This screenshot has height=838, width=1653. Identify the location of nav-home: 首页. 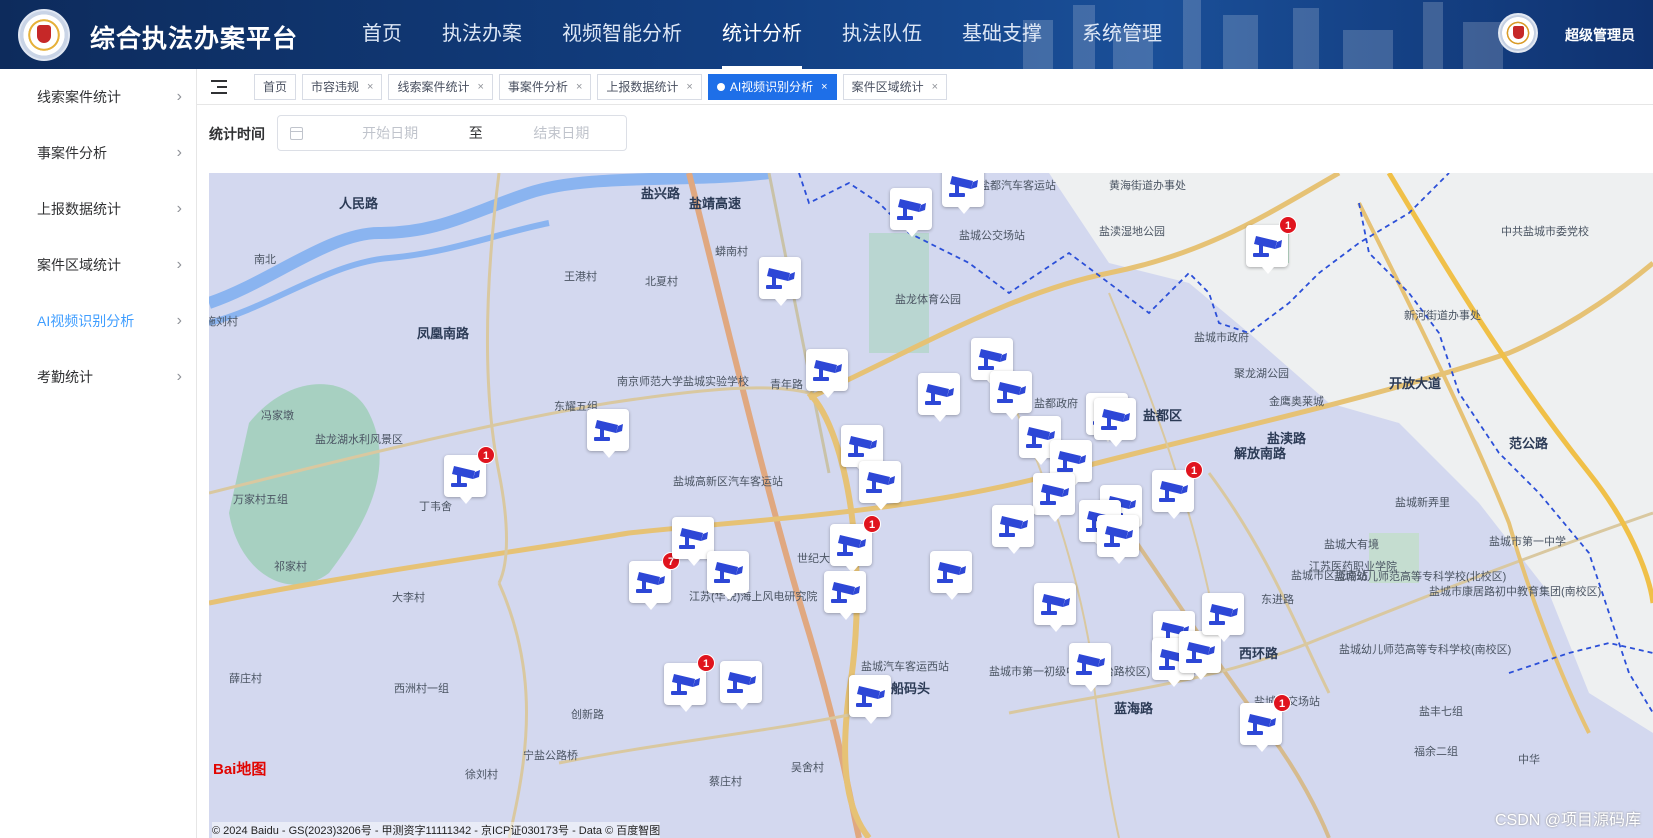
(382, 34).